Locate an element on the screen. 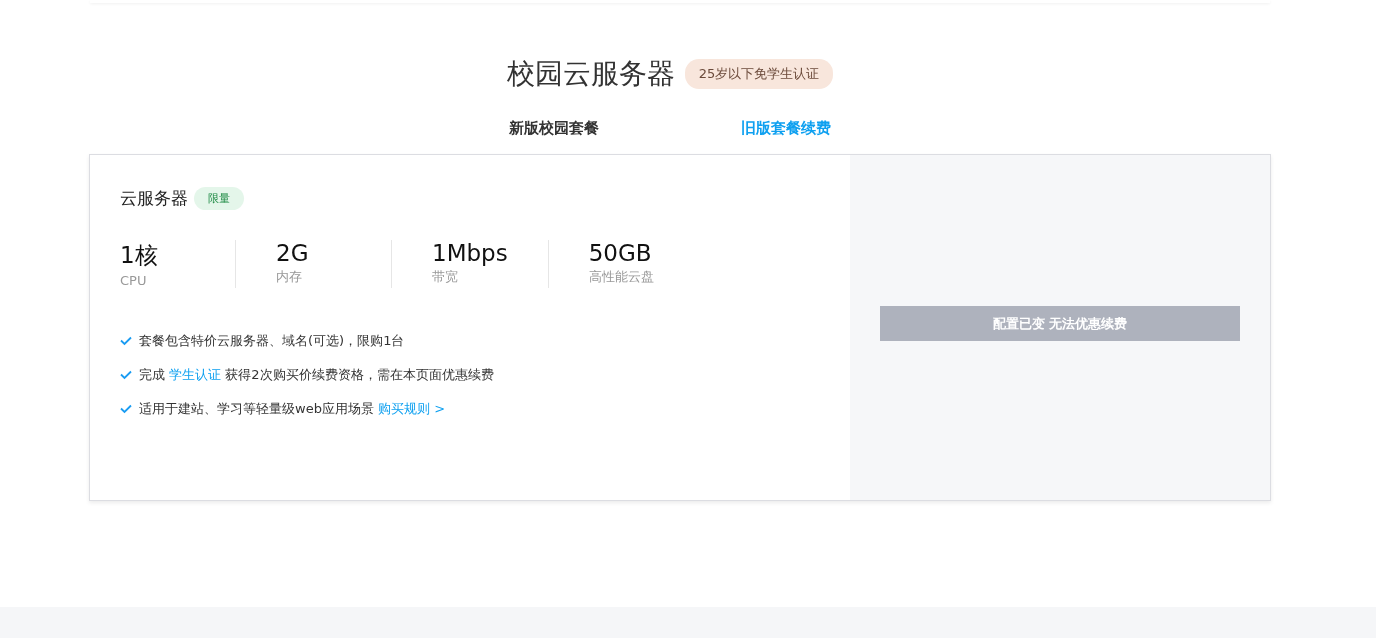 The image size is (1376, 638). tab: 新版校园套餐 is located at coordinates (554, 128).